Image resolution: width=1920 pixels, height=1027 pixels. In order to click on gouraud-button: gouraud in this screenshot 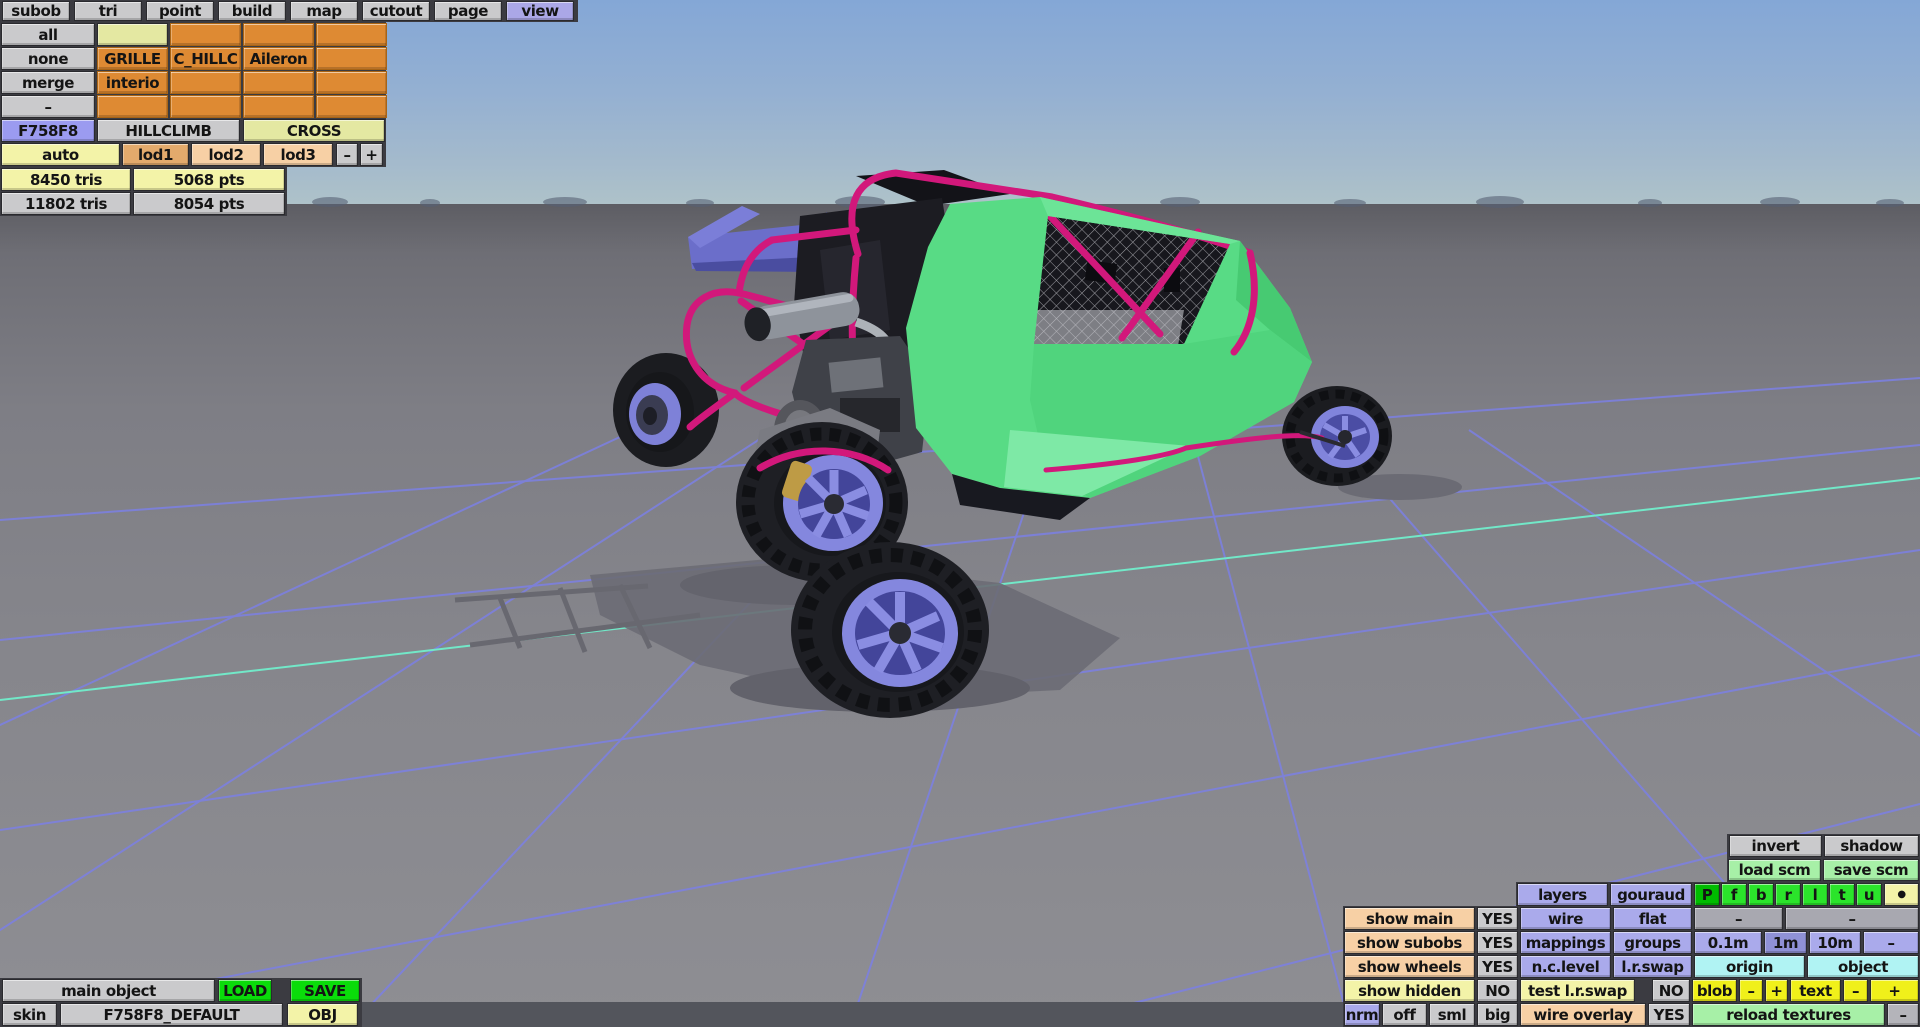, I will do `click(1651, 894)`.